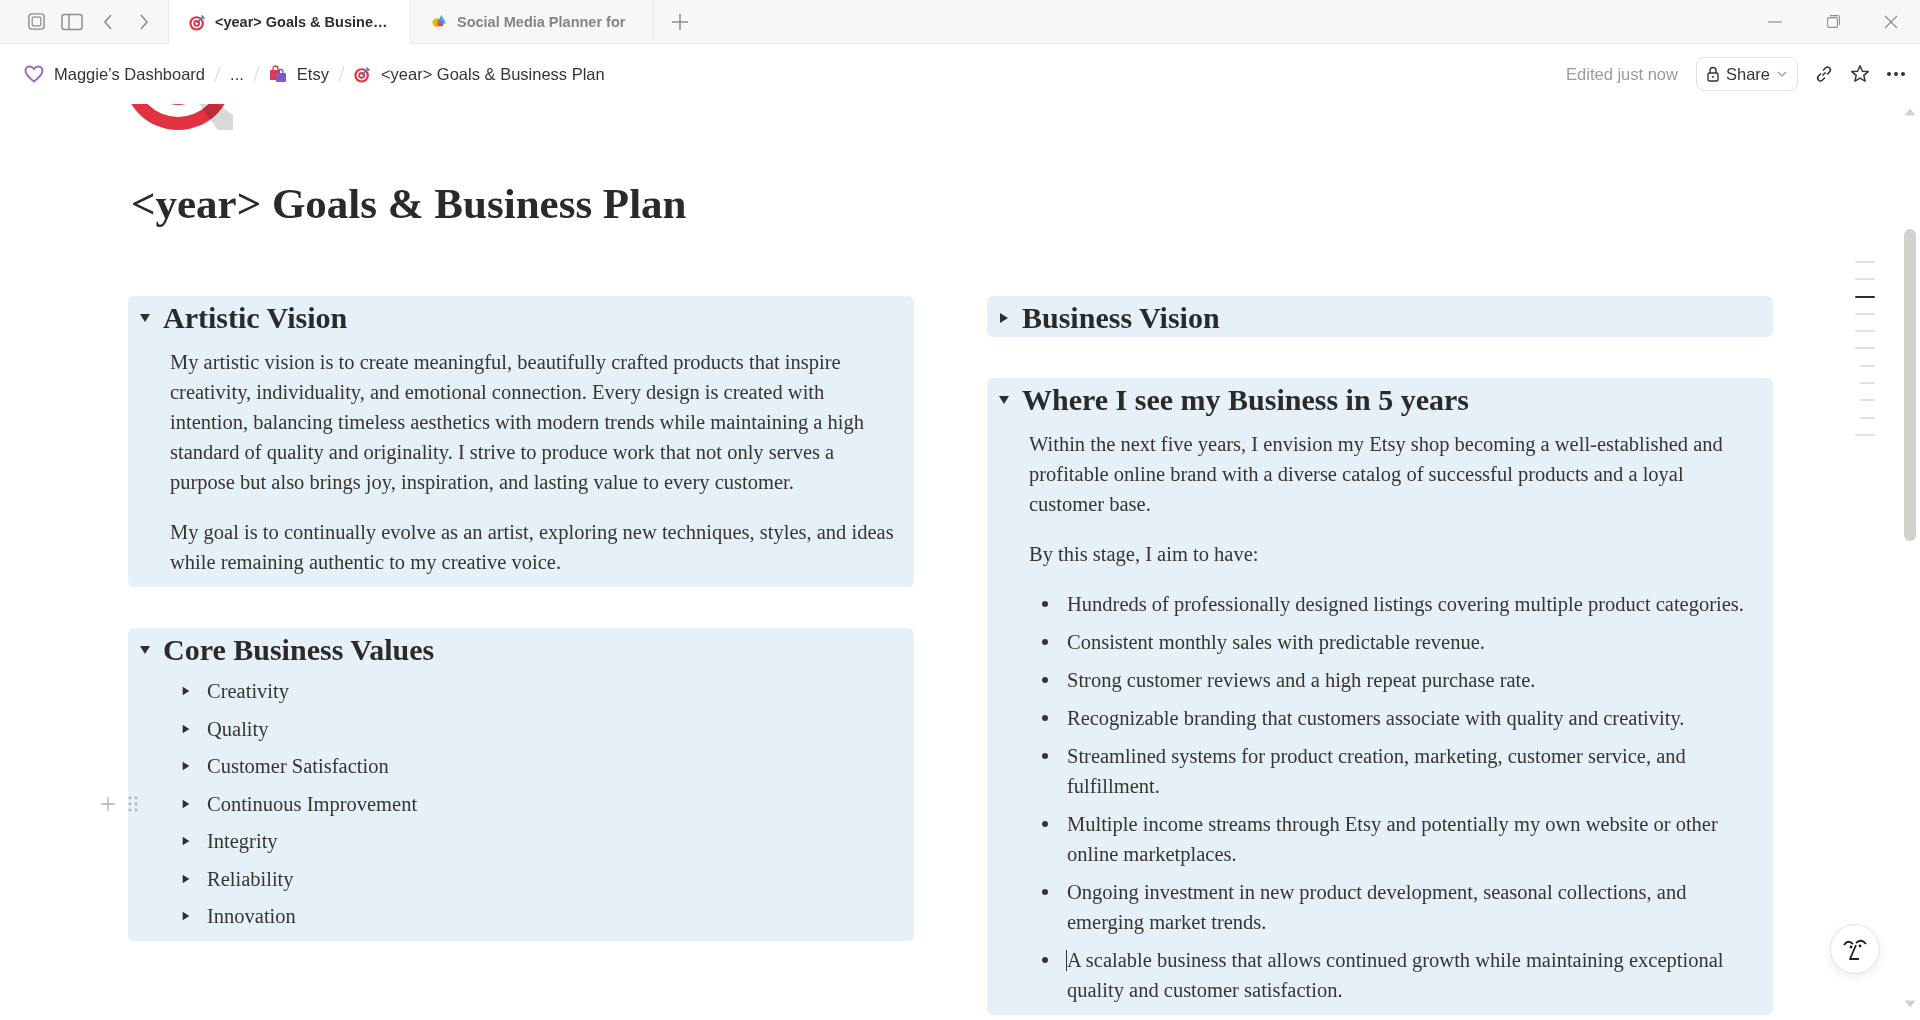 The height and width of the screenshot is (1020, 1920). What do you see at coordinates (248, 691) in the screenshot?
I see `toggle-item-text: Creativity` at bounding box center [248, 691].